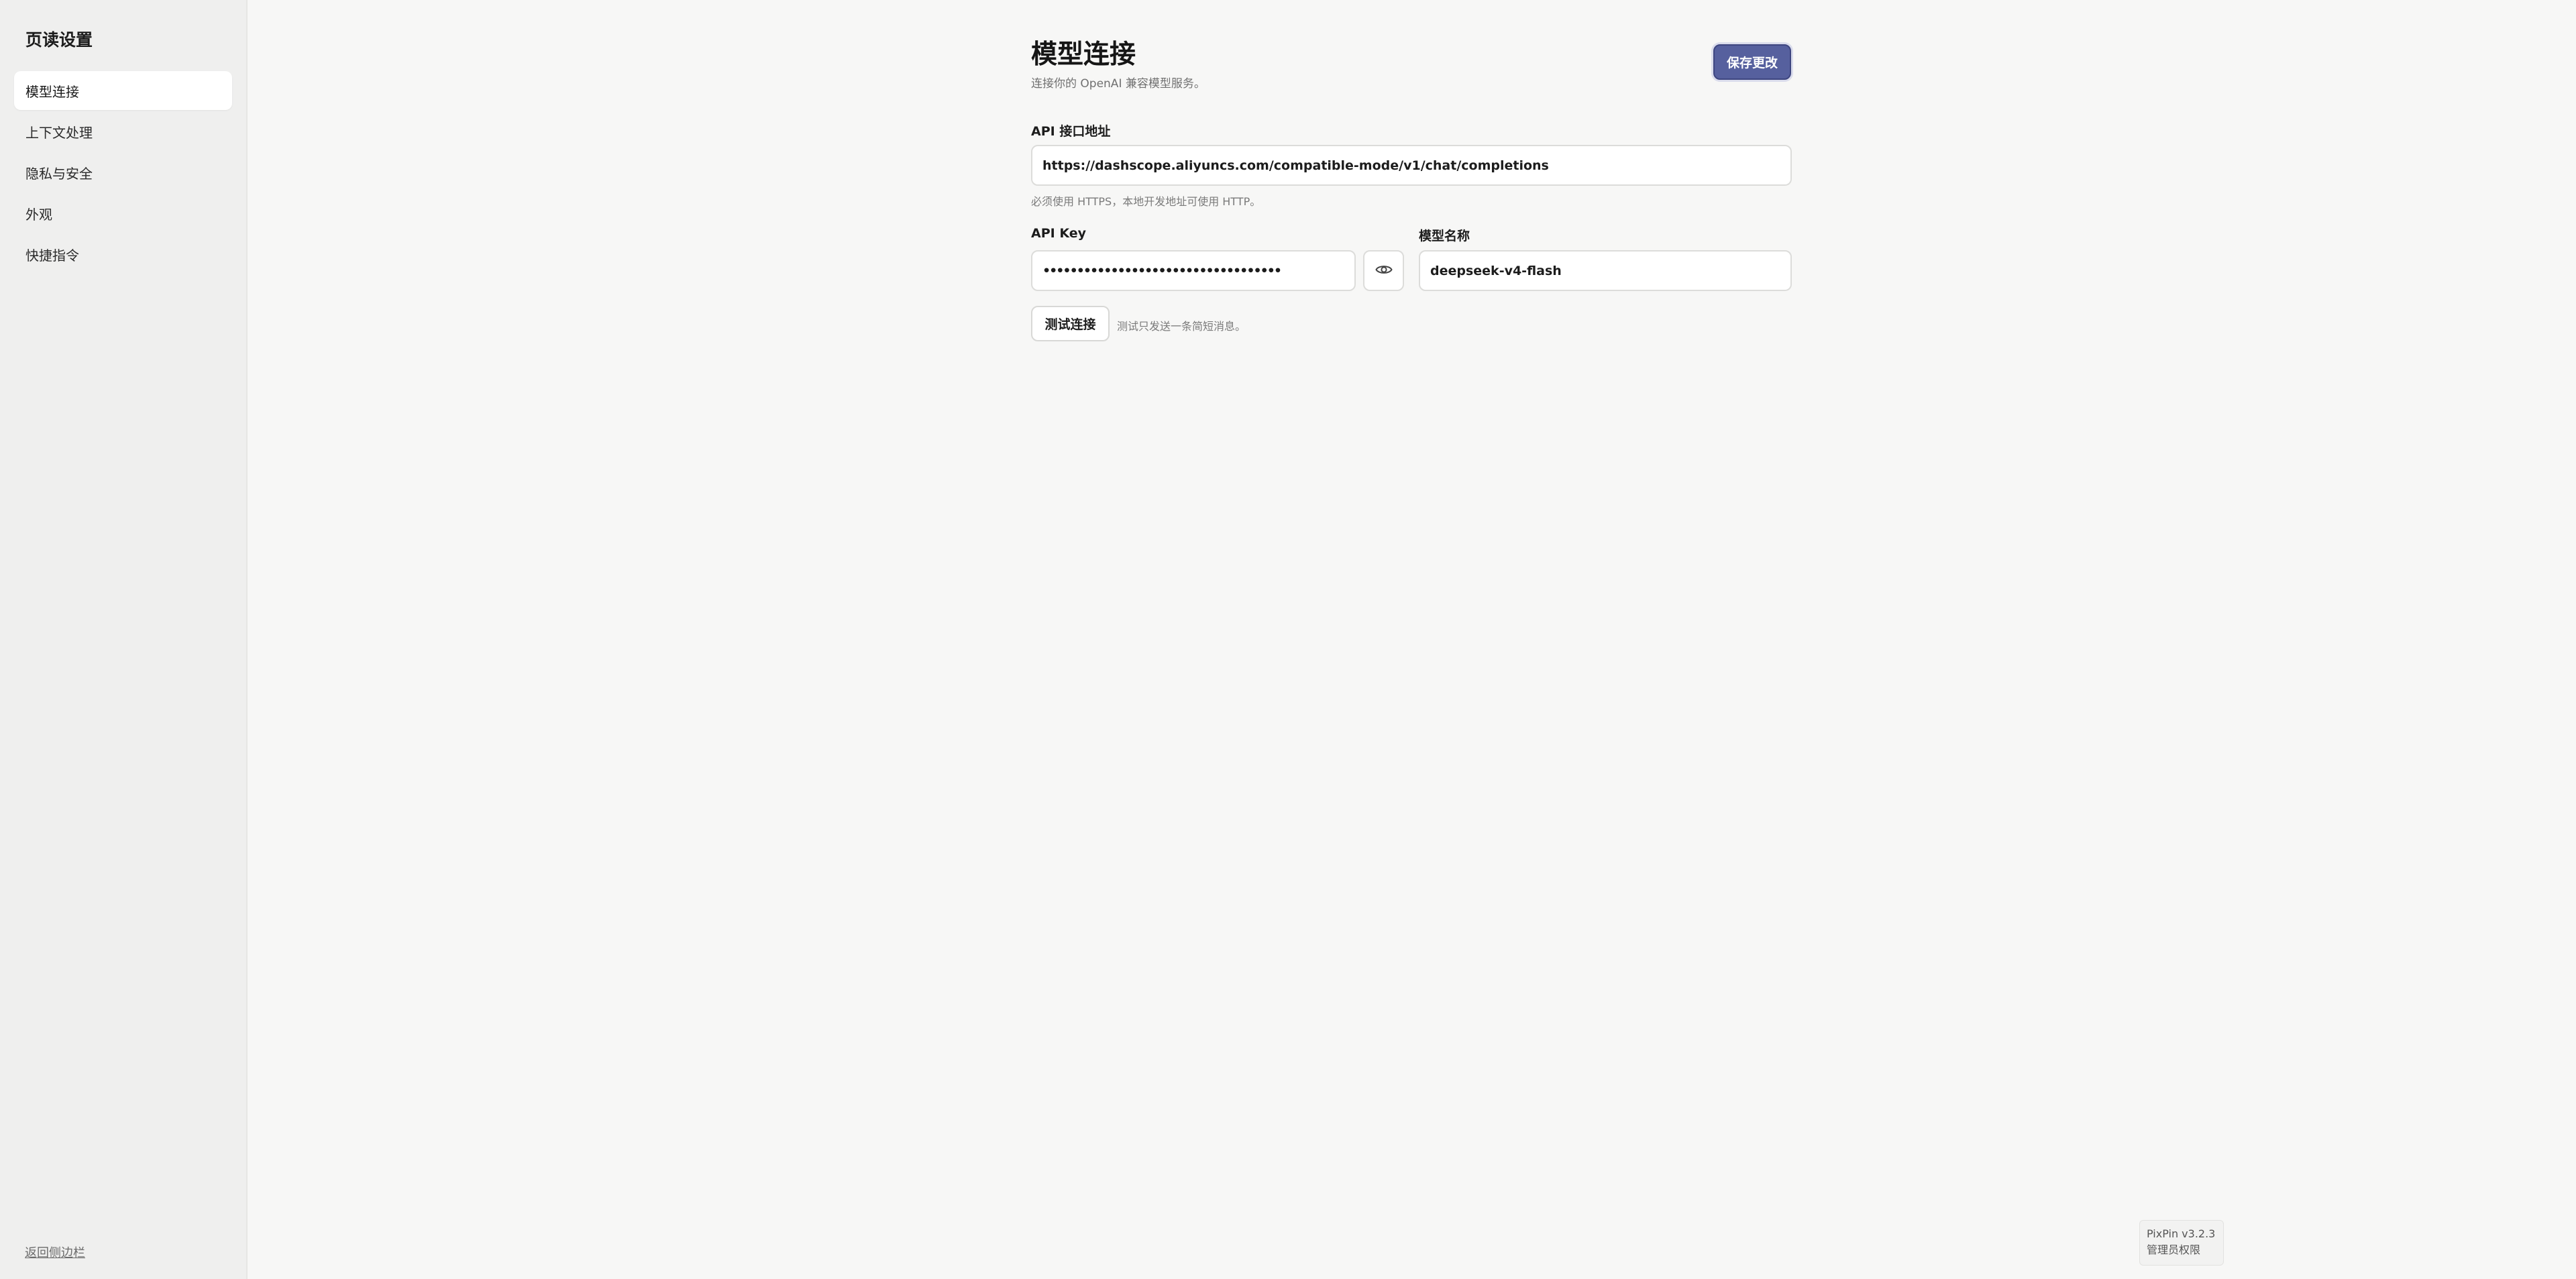 This screenshot has height=1279, width=2576. Describe the element at coordinates (123, 90) in the screenshot. I see `sidebar-item-model-connection: 模型连接` at that location.